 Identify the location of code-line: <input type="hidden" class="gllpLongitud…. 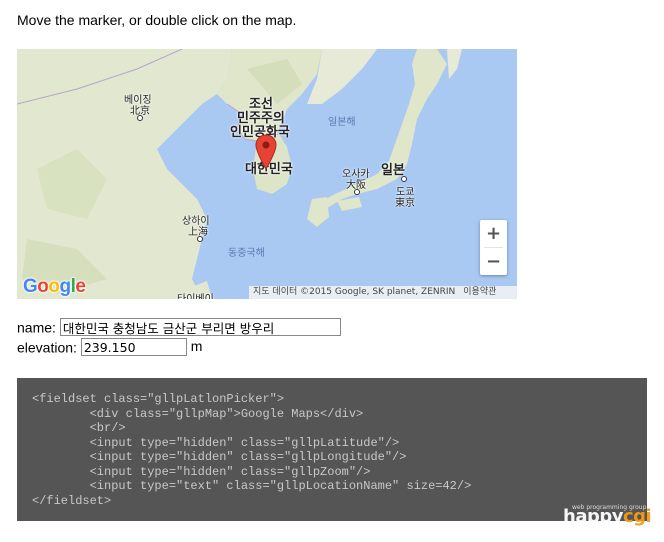
(219, 457).